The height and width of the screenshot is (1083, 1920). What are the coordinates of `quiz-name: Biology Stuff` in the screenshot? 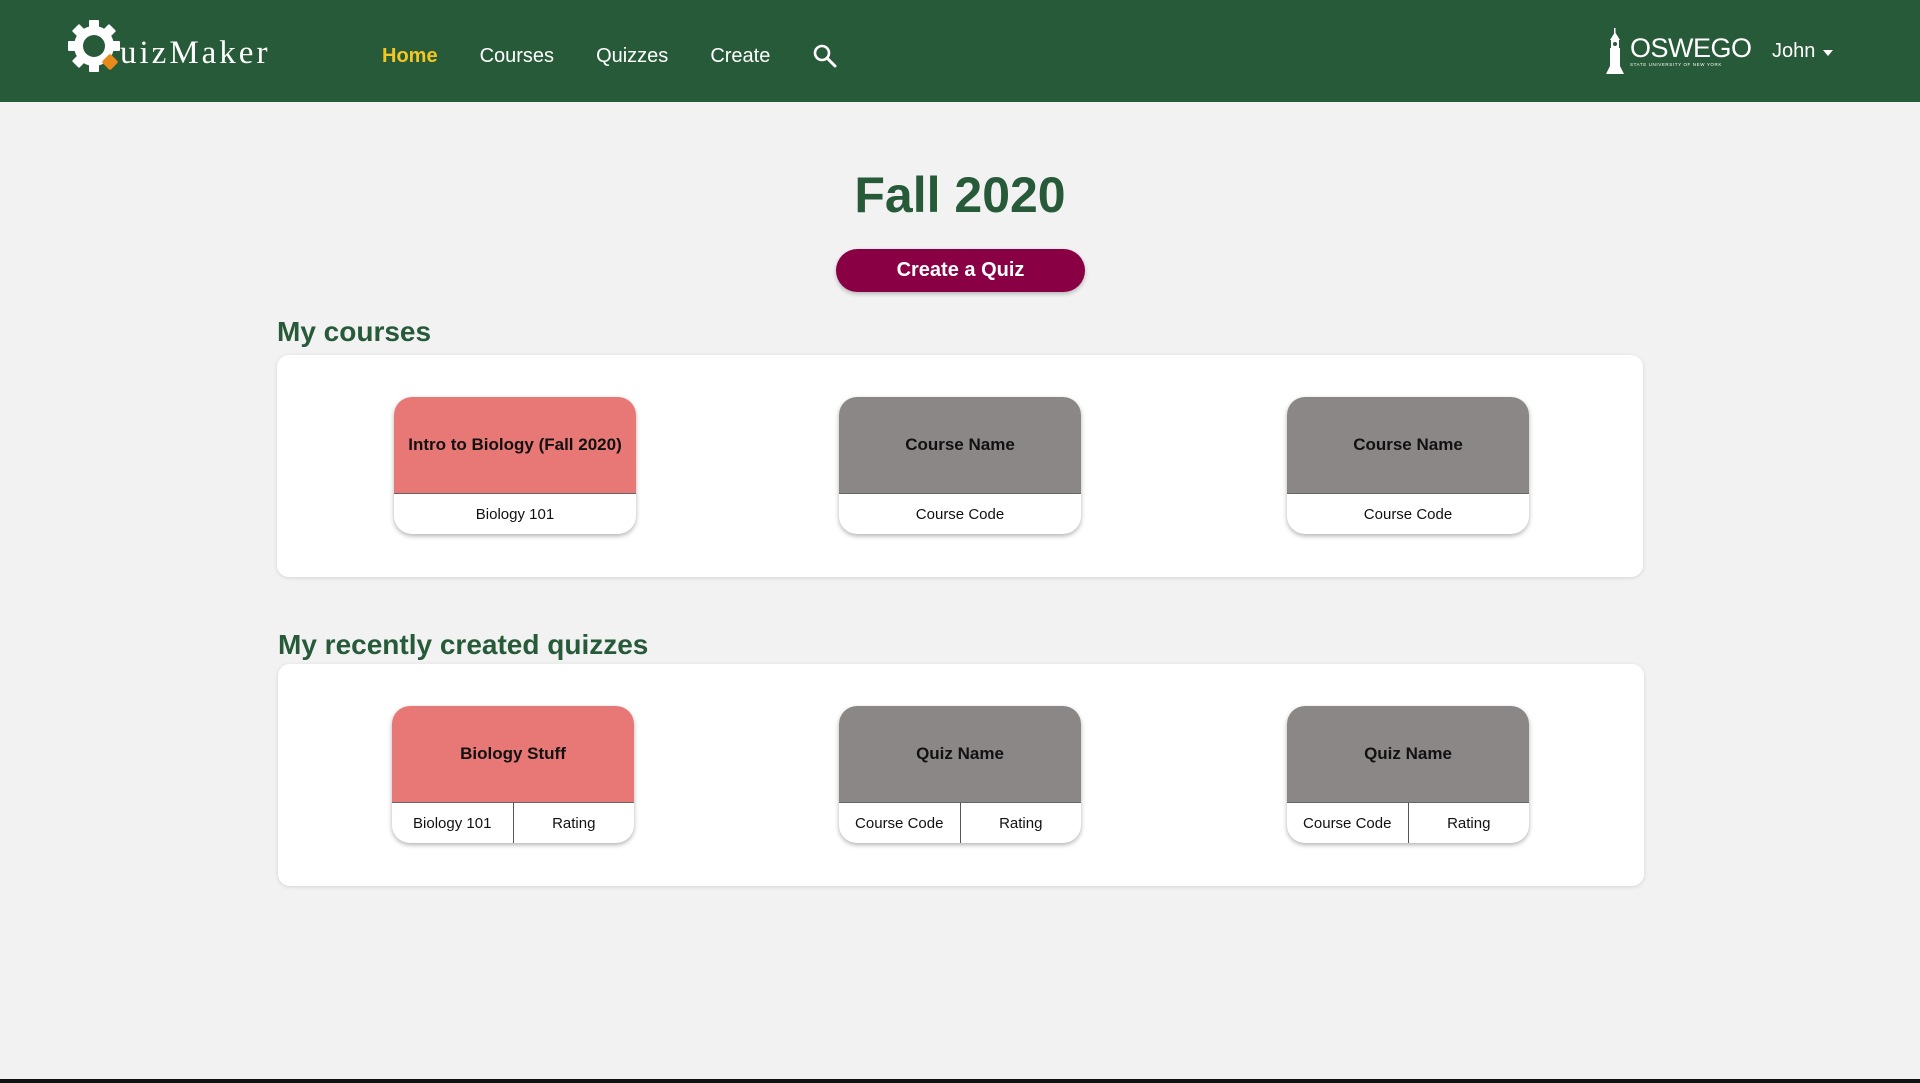 It's located at (513, 754).